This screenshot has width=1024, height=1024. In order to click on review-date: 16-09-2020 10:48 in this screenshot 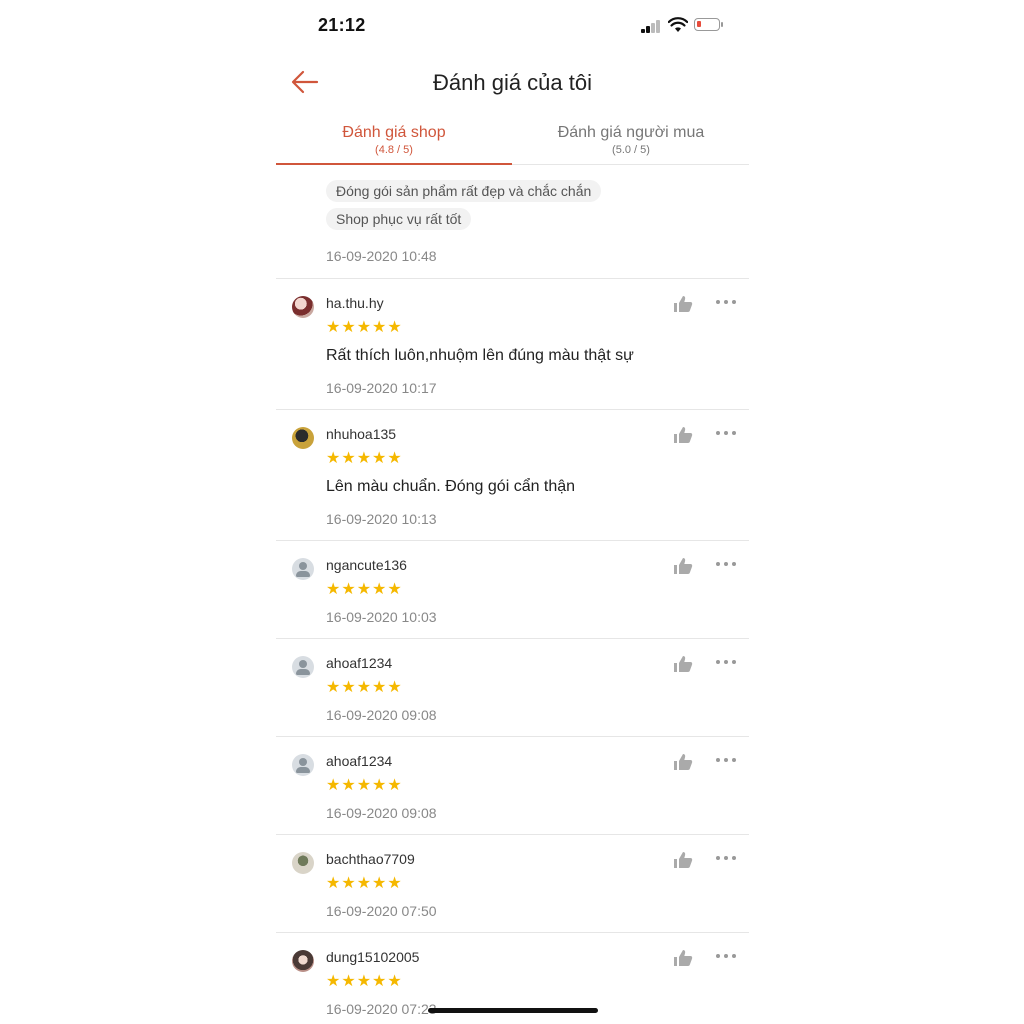, I will do `click(381, 256)`.